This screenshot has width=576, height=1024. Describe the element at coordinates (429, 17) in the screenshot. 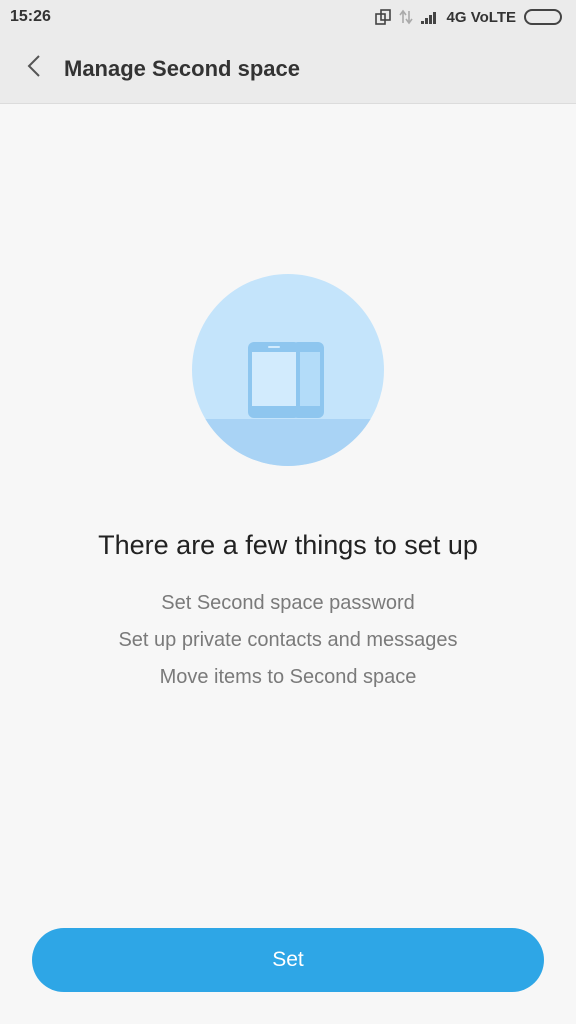

I see `signal-icon` at that location.